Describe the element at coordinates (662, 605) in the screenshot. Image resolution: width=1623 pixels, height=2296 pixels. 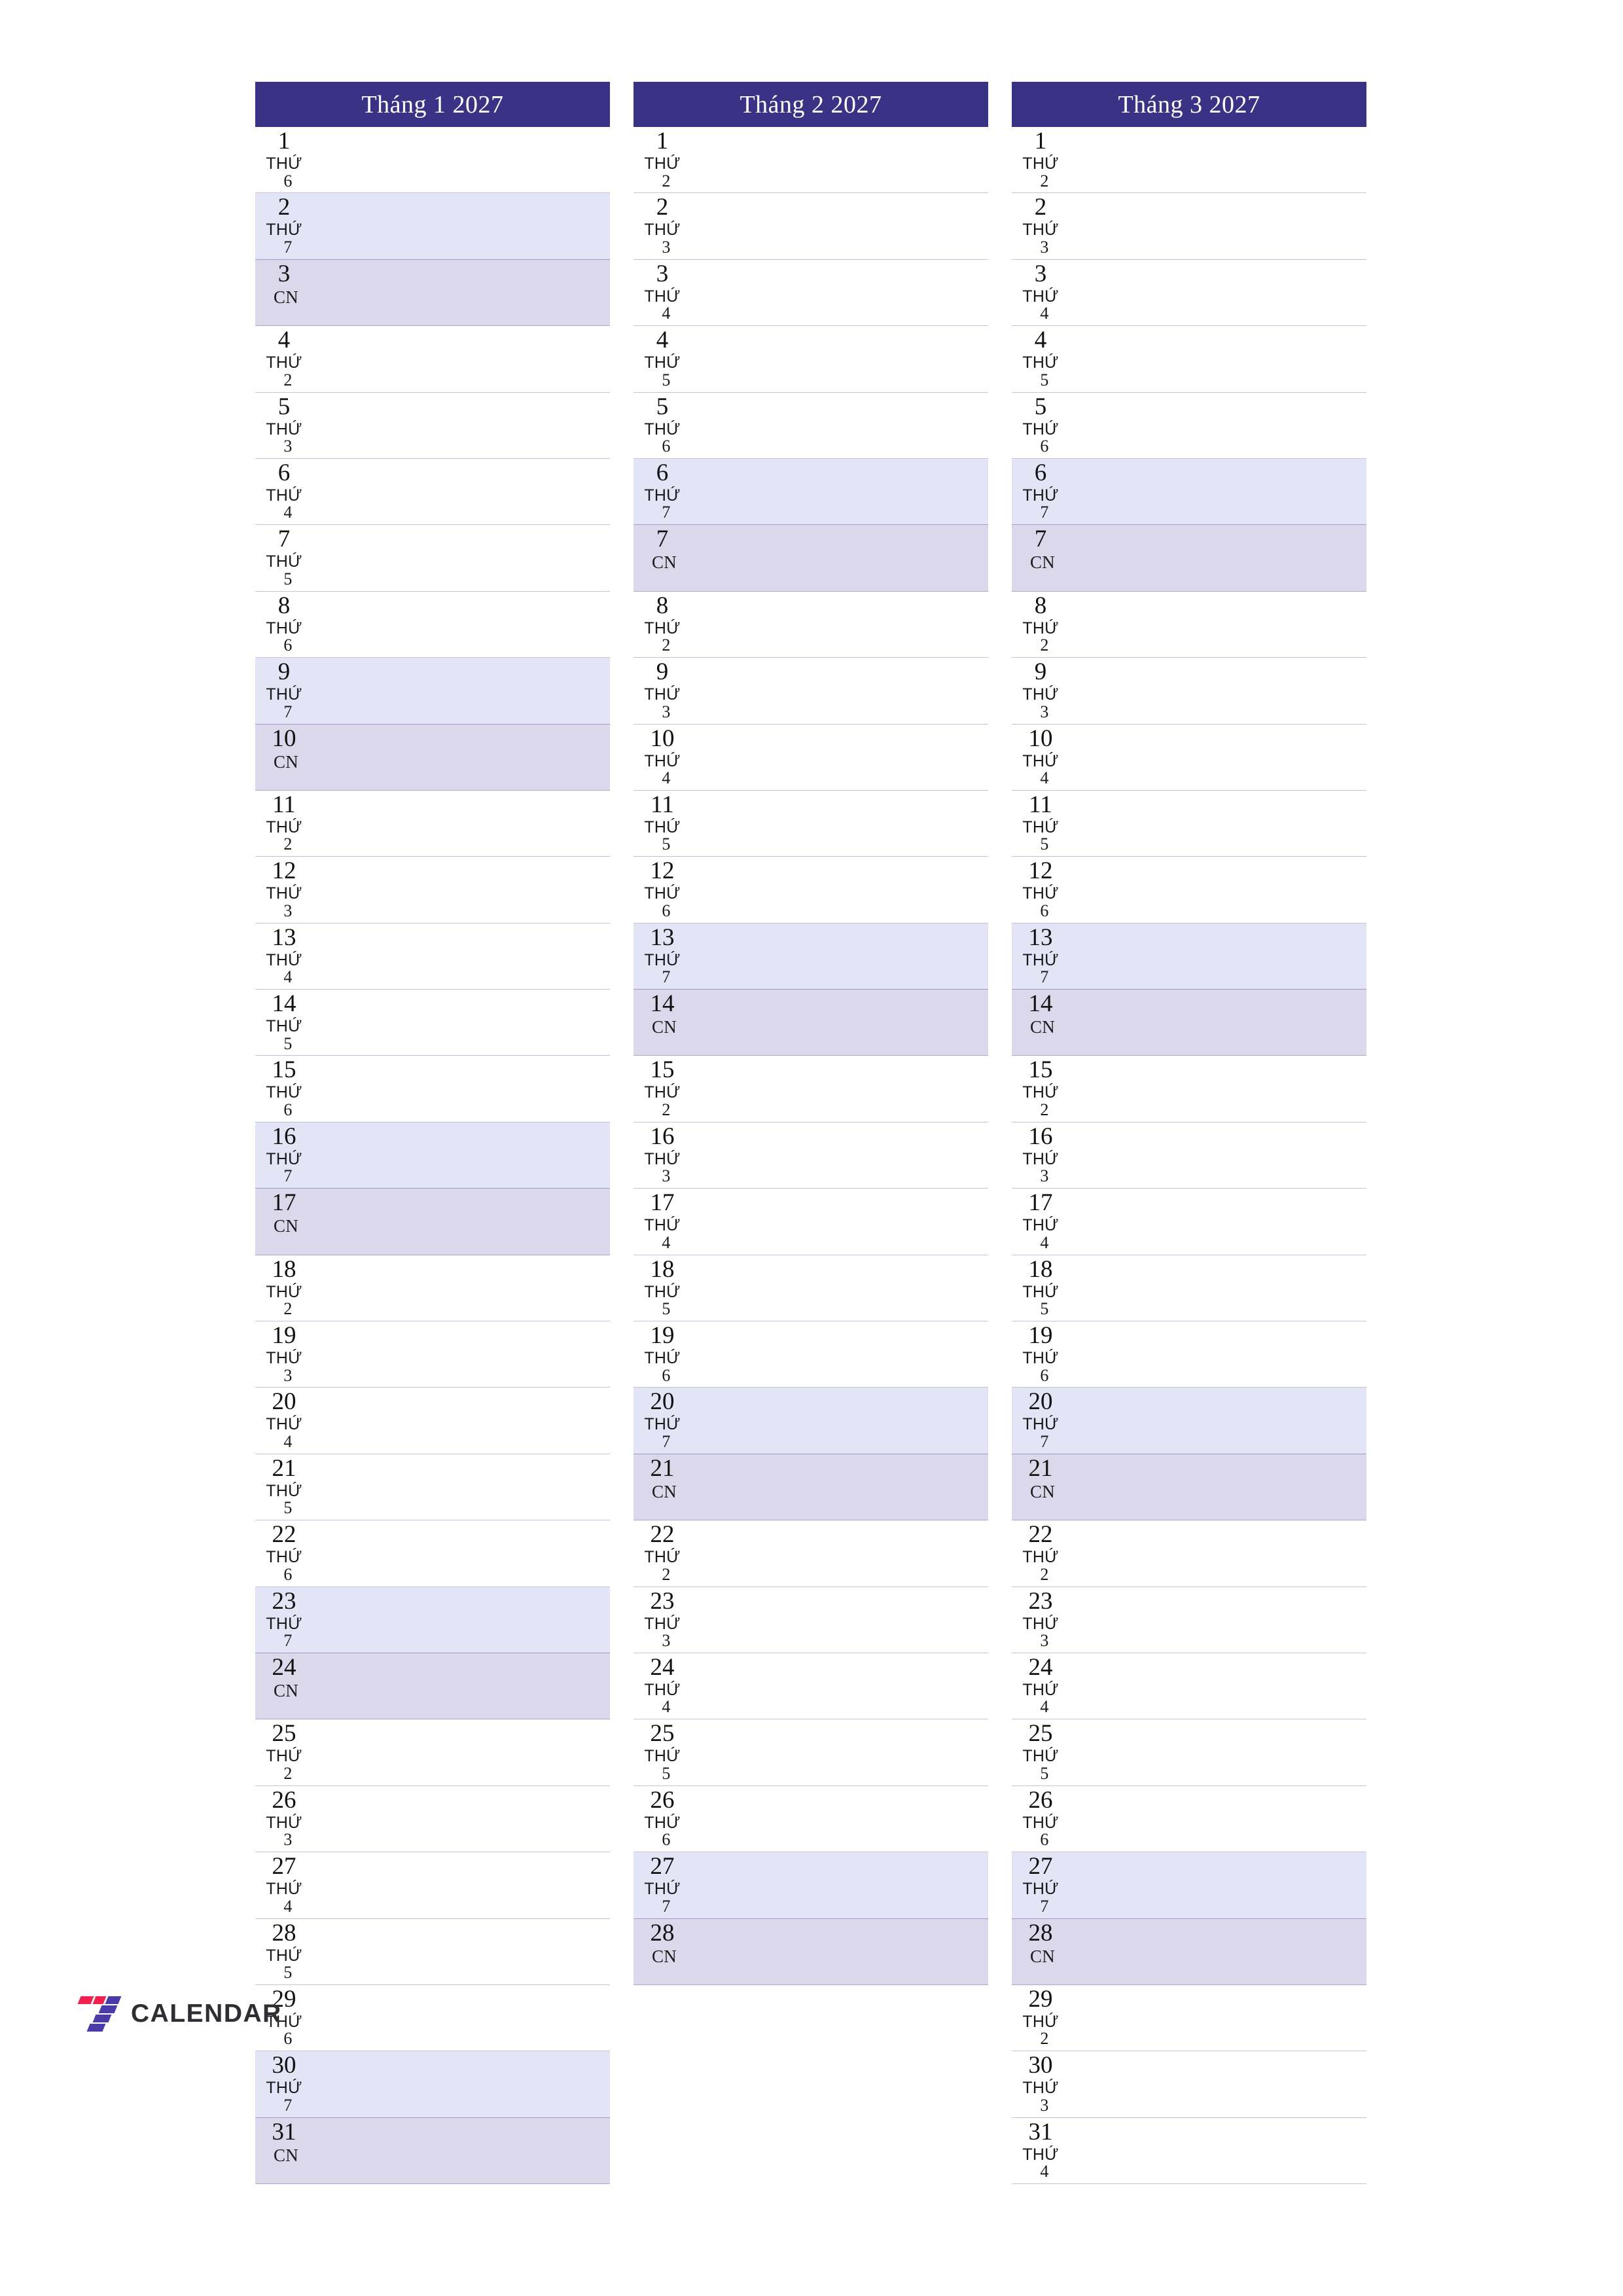
I see `day-number: 8` at that location.